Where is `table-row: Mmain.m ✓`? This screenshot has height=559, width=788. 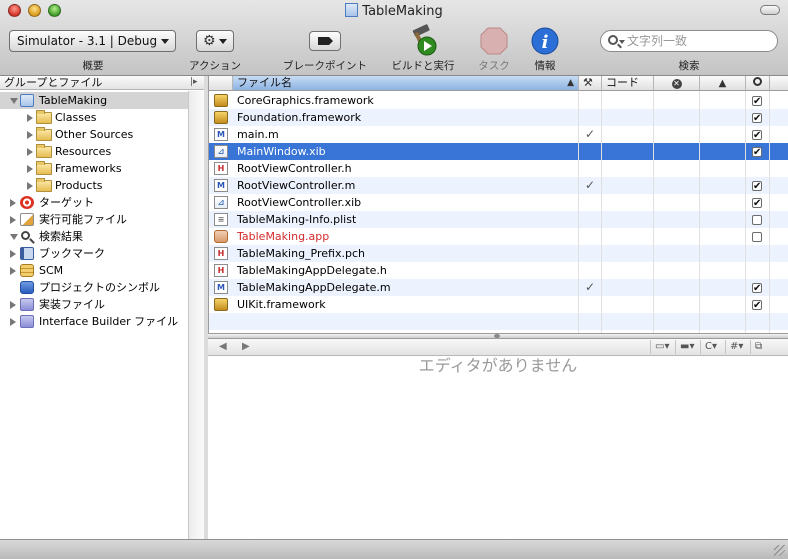
table-row: Mmain.m ✓ is located at coordinates (498, 135).